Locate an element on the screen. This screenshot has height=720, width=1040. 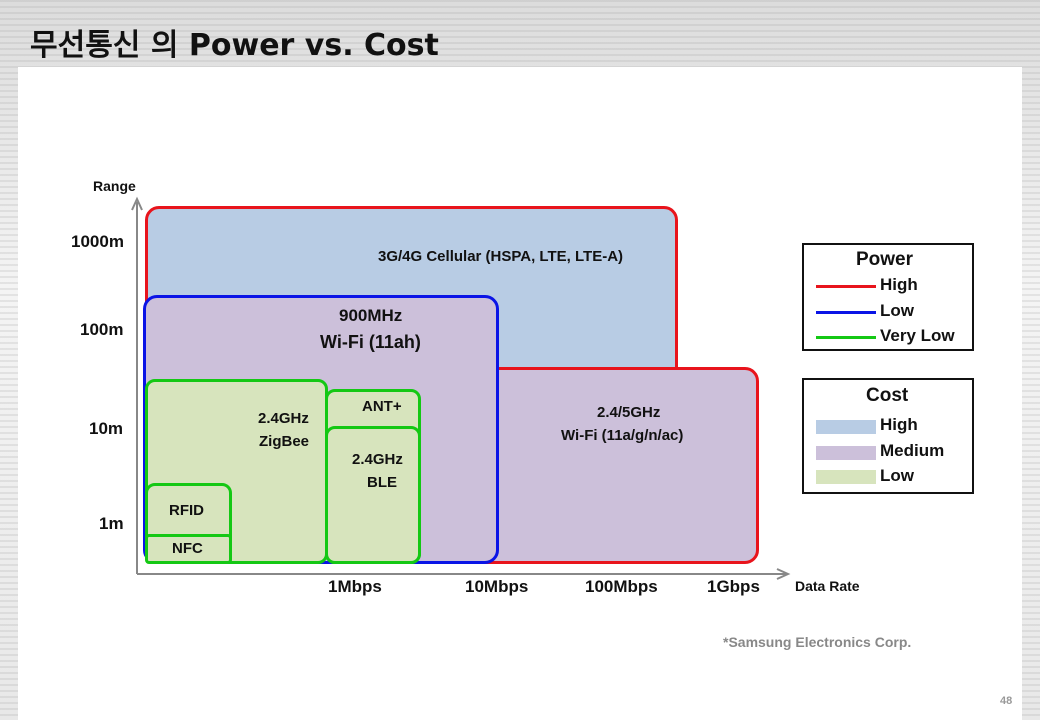
y-tick-1000m: 1000m is located at coordinates (97, 241).